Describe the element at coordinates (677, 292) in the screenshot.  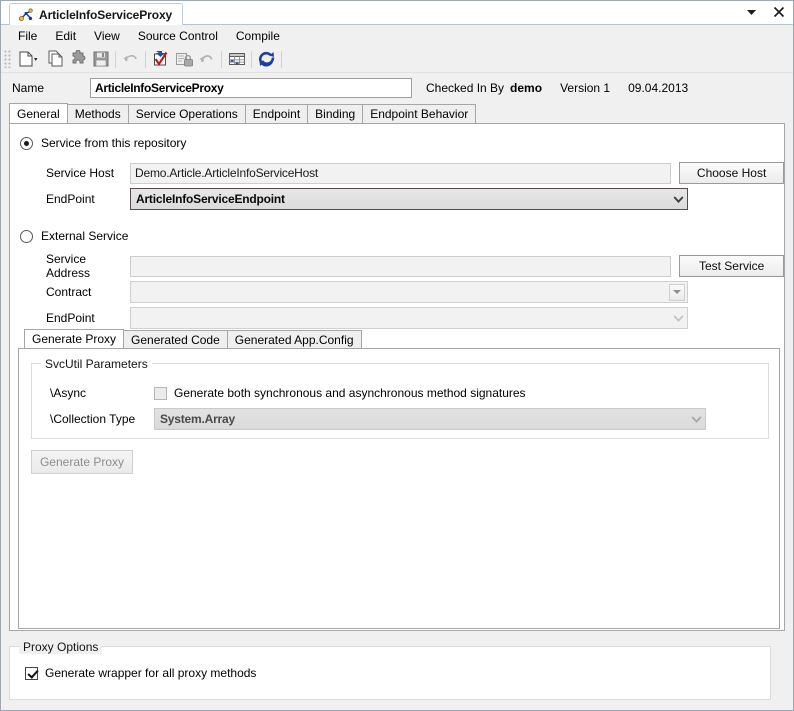
I see `triangle-down-icon` at that location.